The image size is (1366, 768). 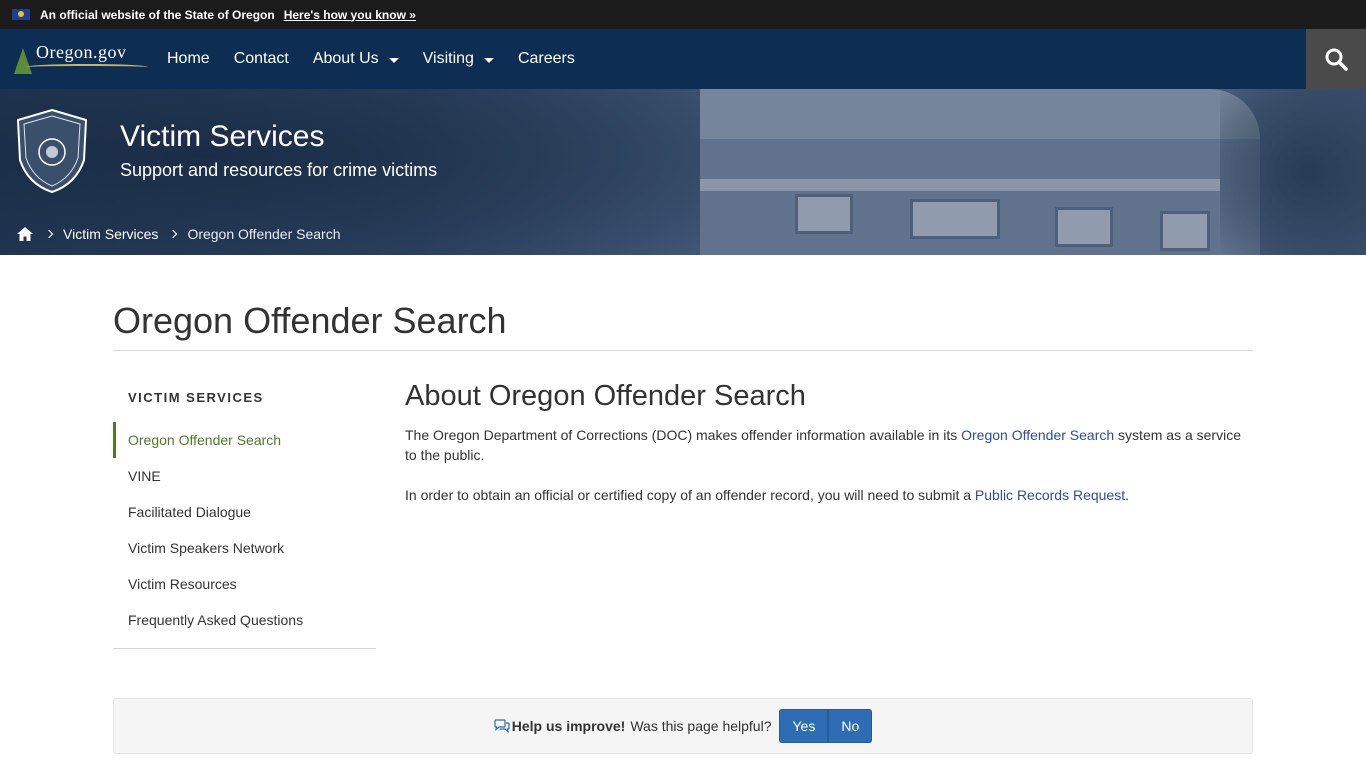 I want to click on nav-item-label: Visiting, so click(x=448, y=58).